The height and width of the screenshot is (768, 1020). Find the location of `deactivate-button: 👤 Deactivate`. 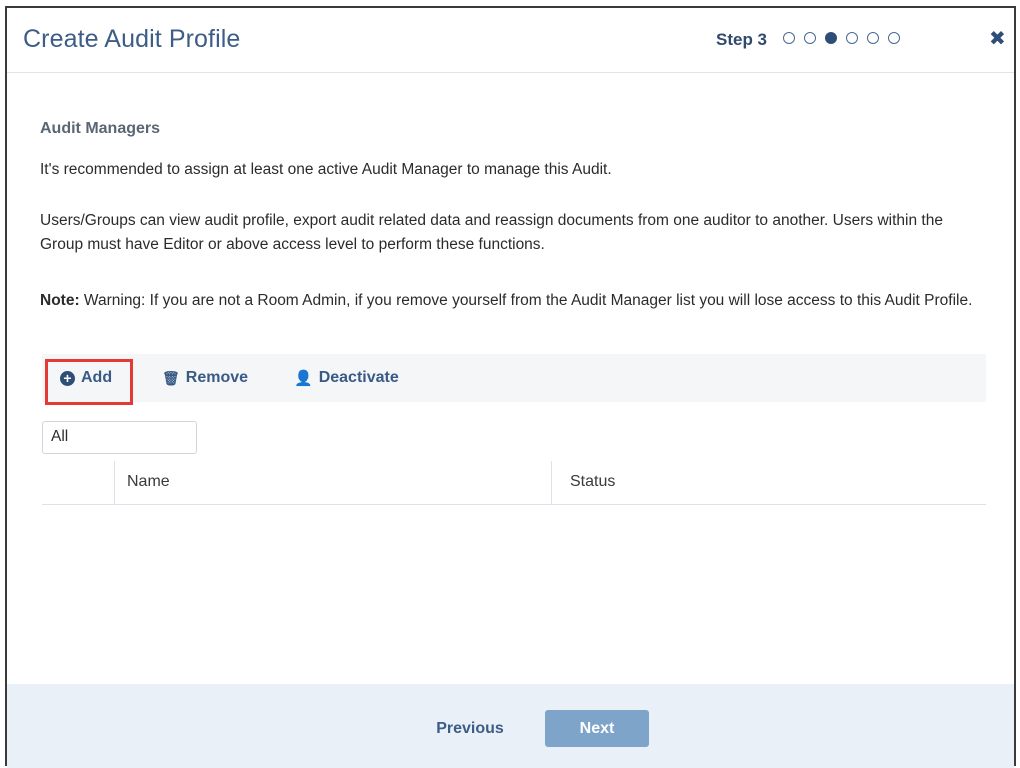

deactivate-button: 👤 Deactivate is located at coordinates (346, 378).